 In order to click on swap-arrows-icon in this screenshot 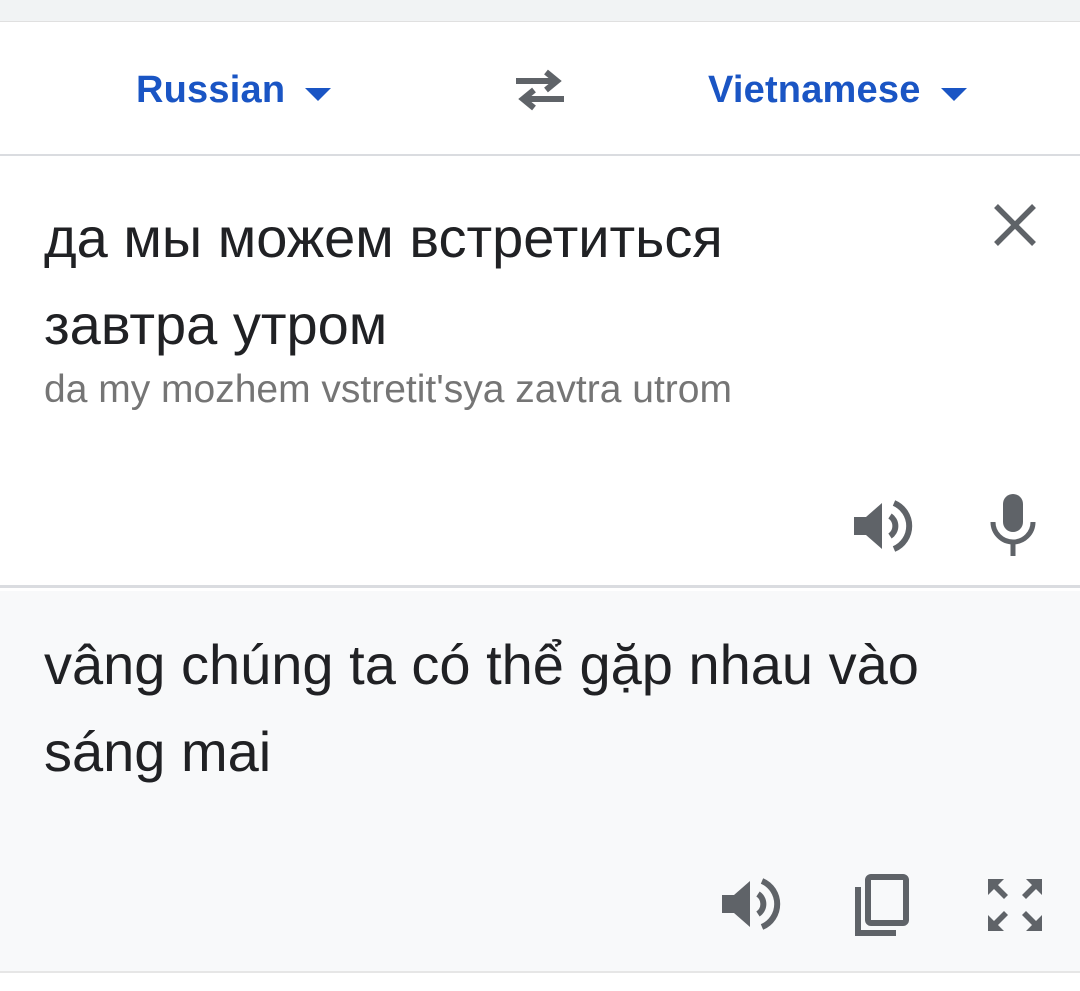, I will do `click(540, 90)`.